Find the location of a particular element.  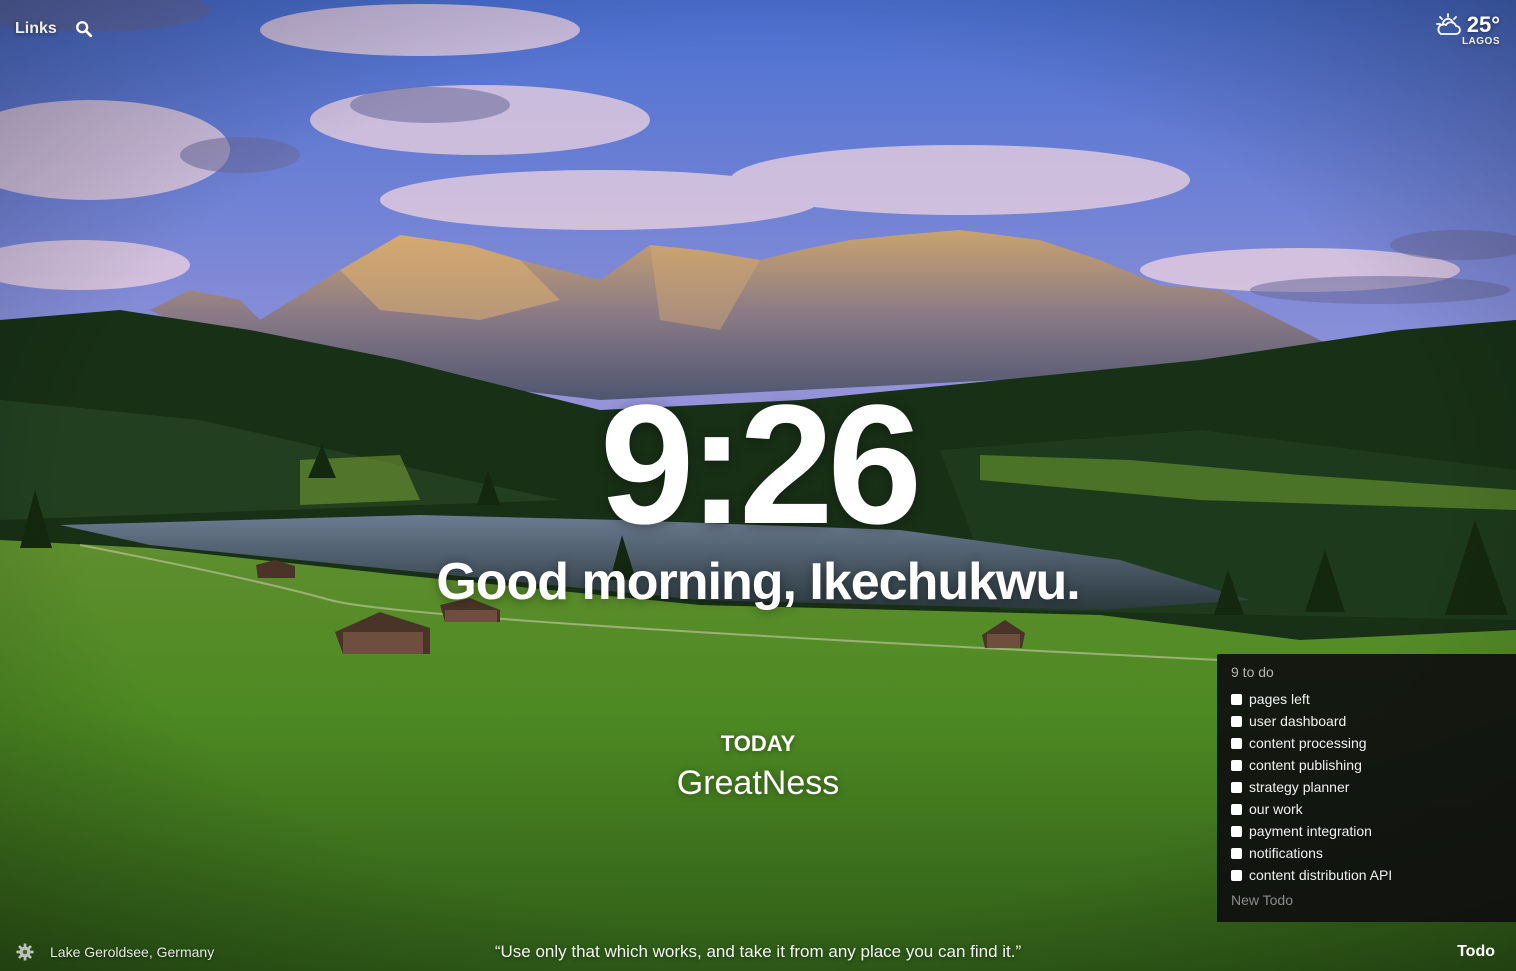

todo-item: notifications is located at coordinates (1366, 853).